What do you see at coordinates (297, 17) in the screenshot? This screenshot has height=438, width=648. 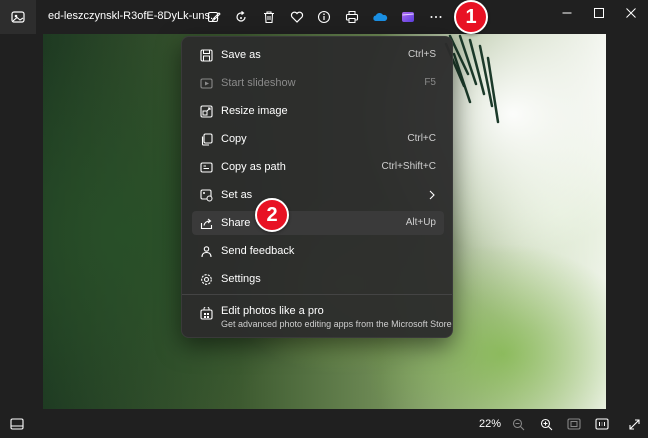 I see `favorite-icon` at bounding box center [297, 17].